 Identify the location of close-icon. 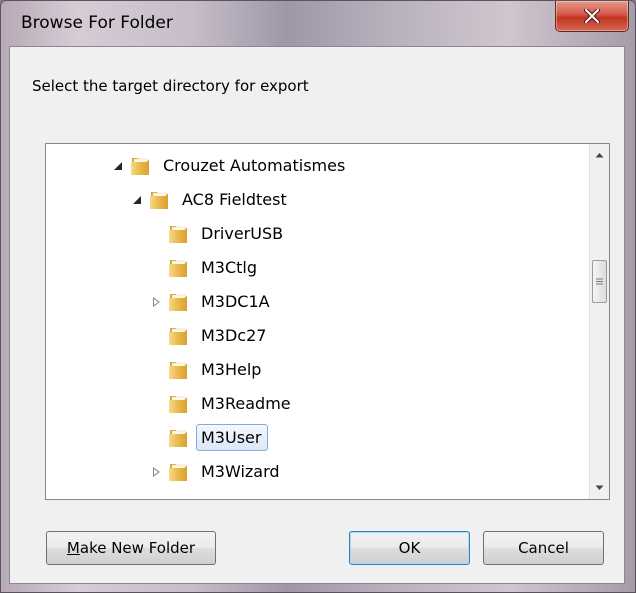
(592, 16).